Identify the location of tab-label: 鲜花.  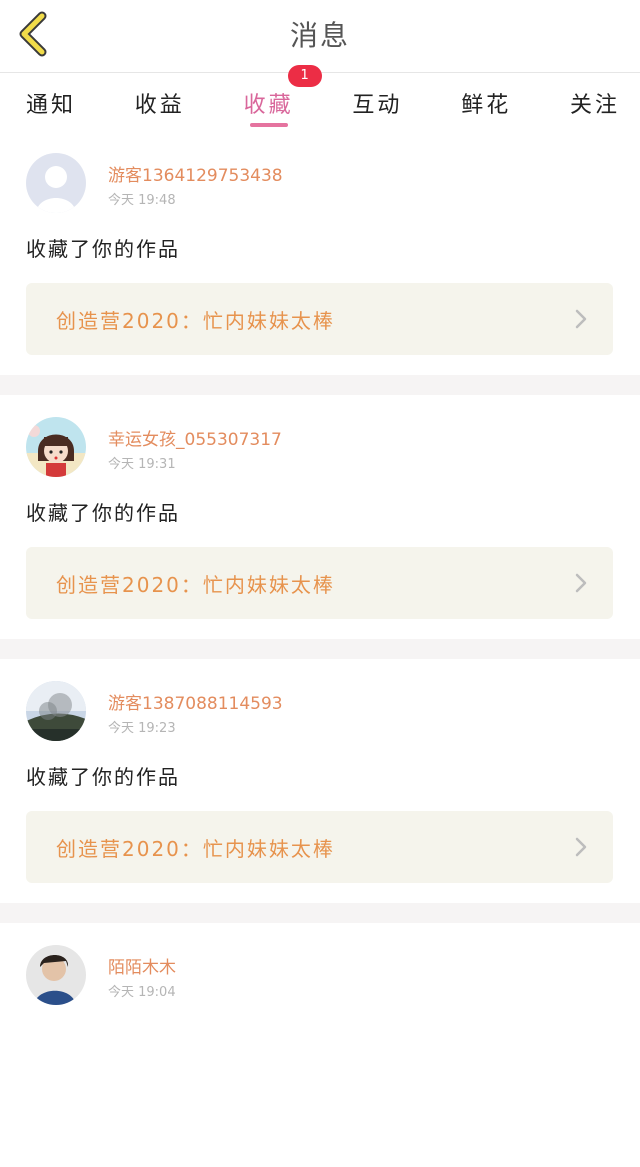
(486, 105).